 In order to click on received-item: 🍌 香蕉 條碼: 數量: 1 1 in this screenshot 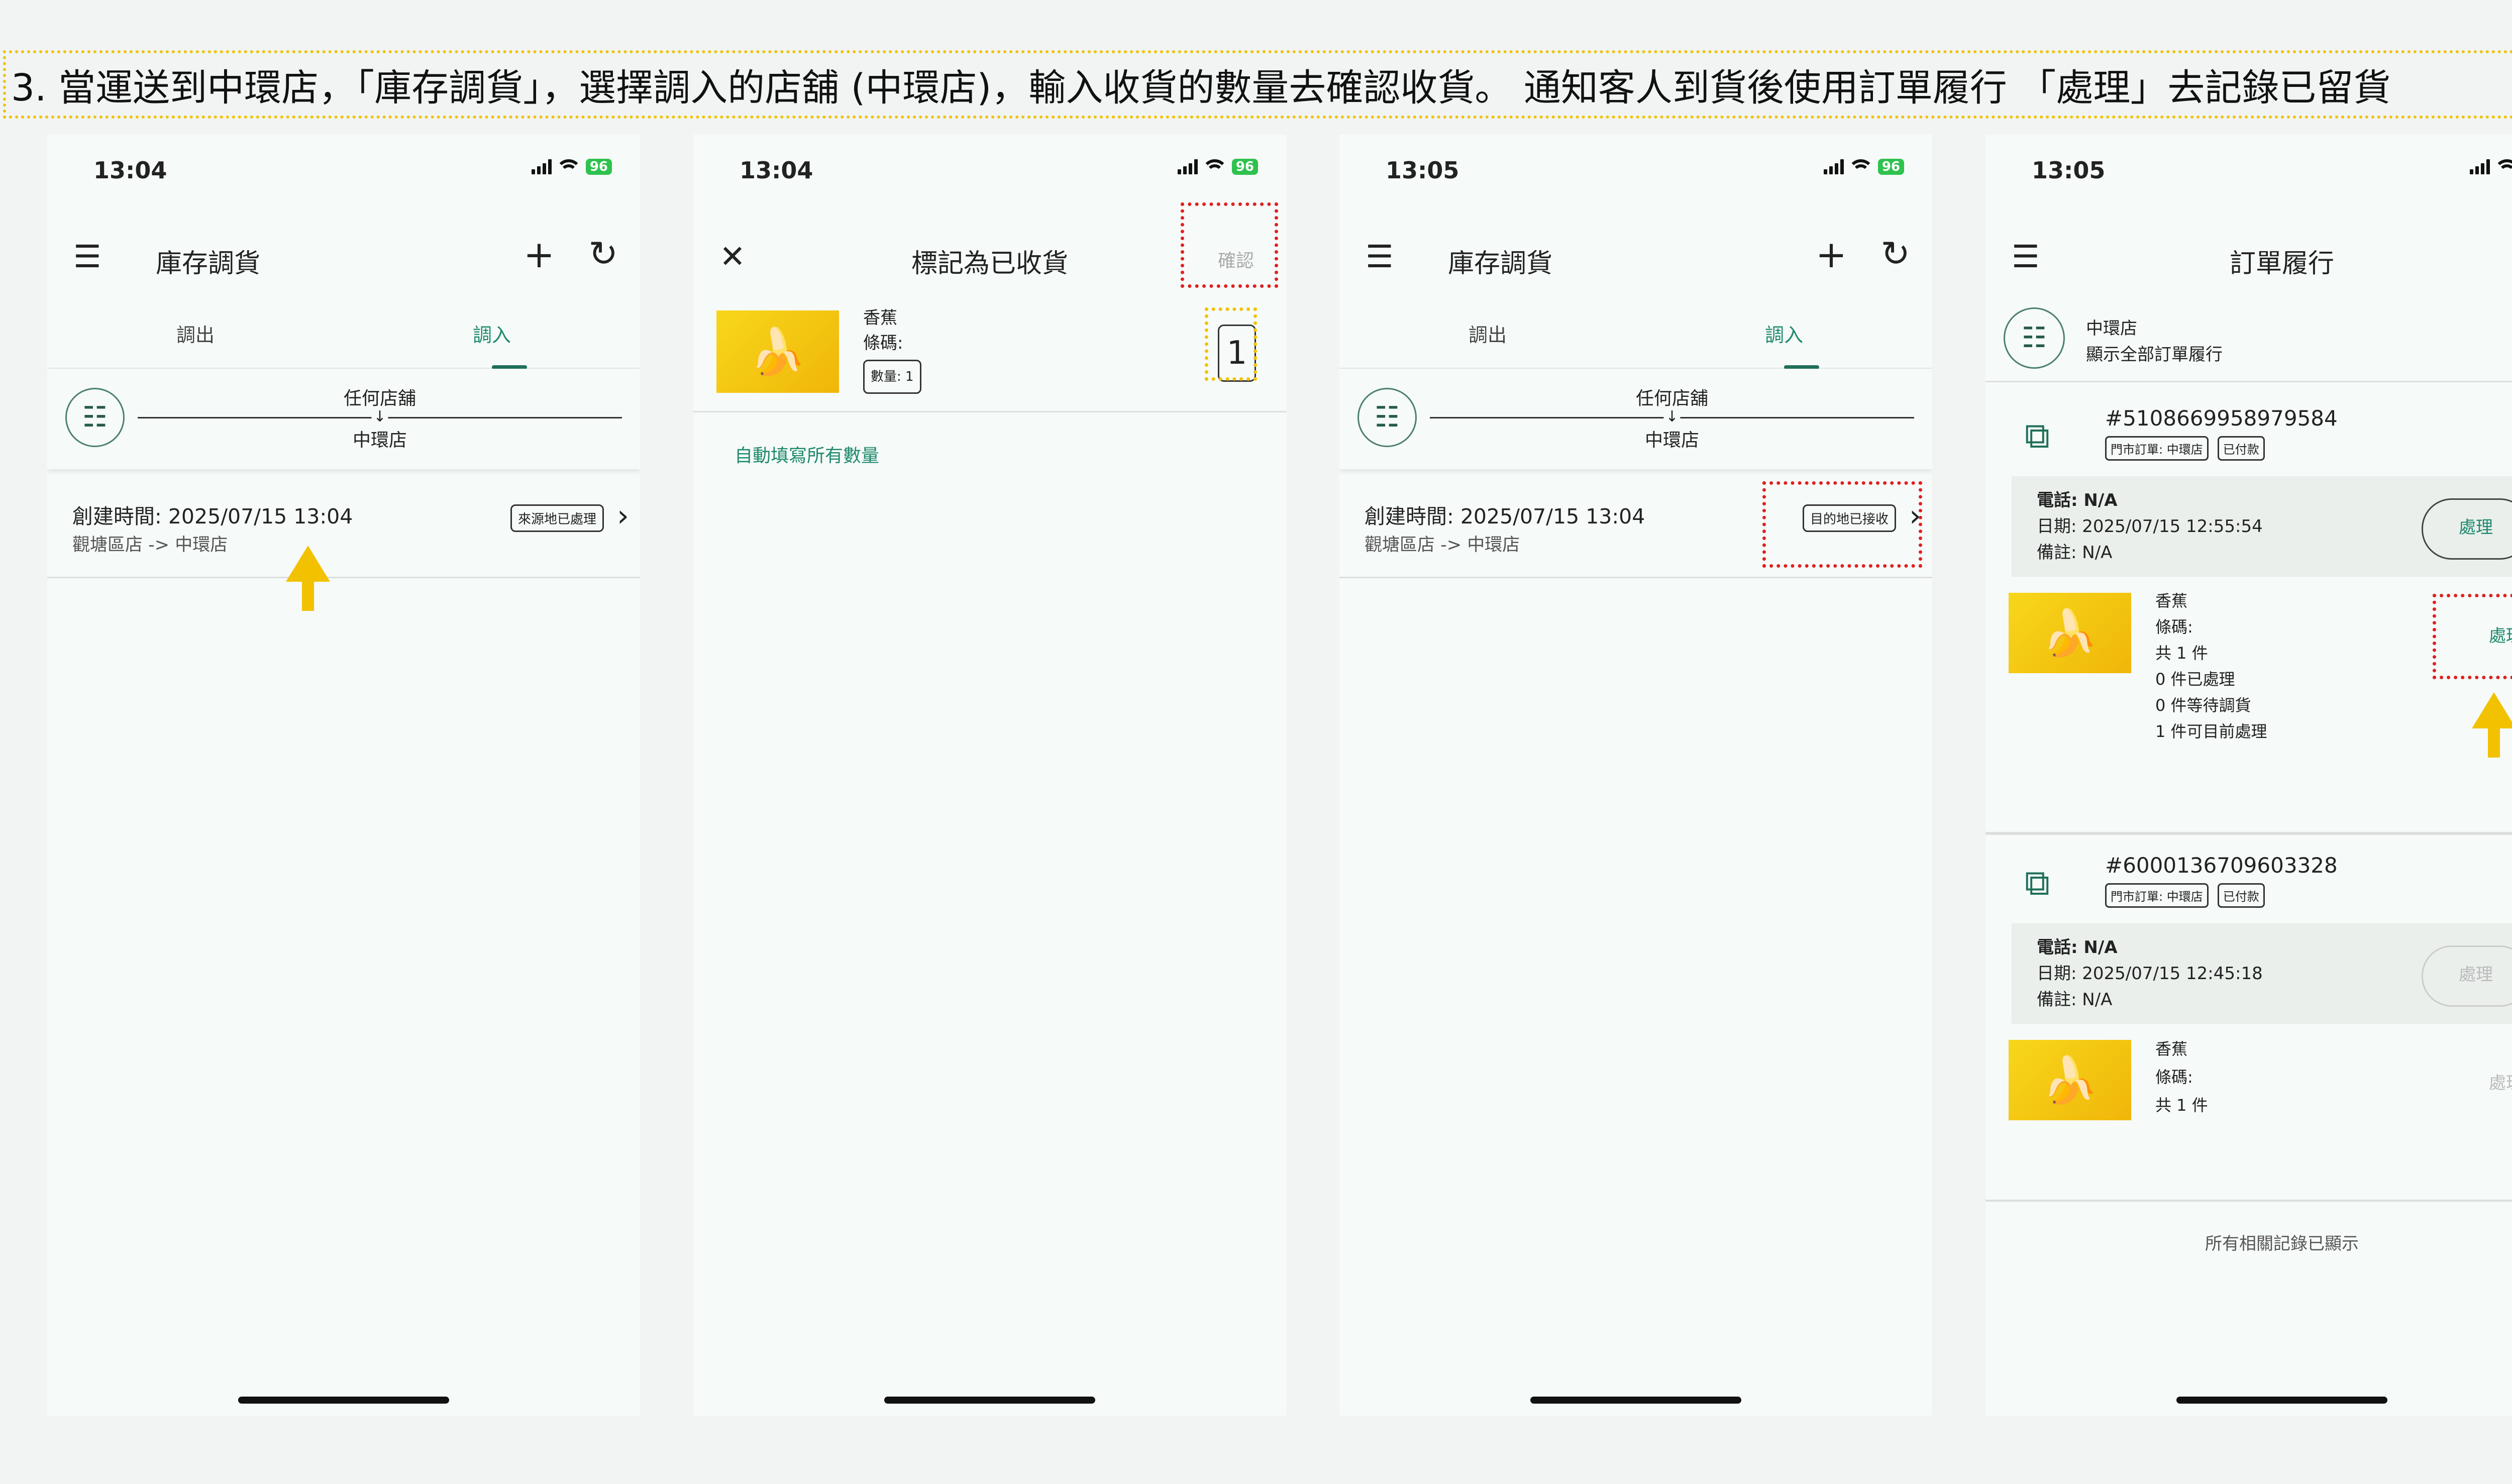, I will do `click(989, 358)`.